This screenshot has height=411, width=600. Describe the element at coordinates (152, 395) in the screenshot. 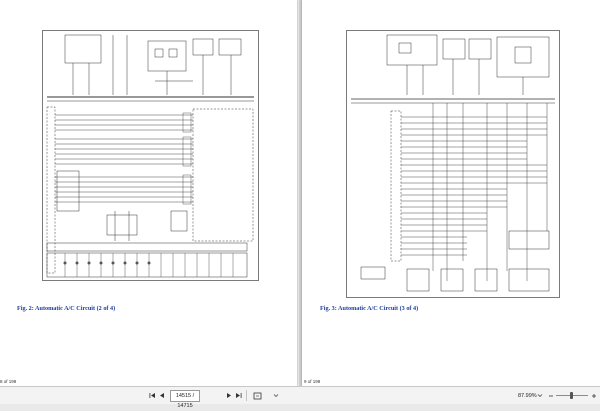

I see `first-page-icon` at that location.